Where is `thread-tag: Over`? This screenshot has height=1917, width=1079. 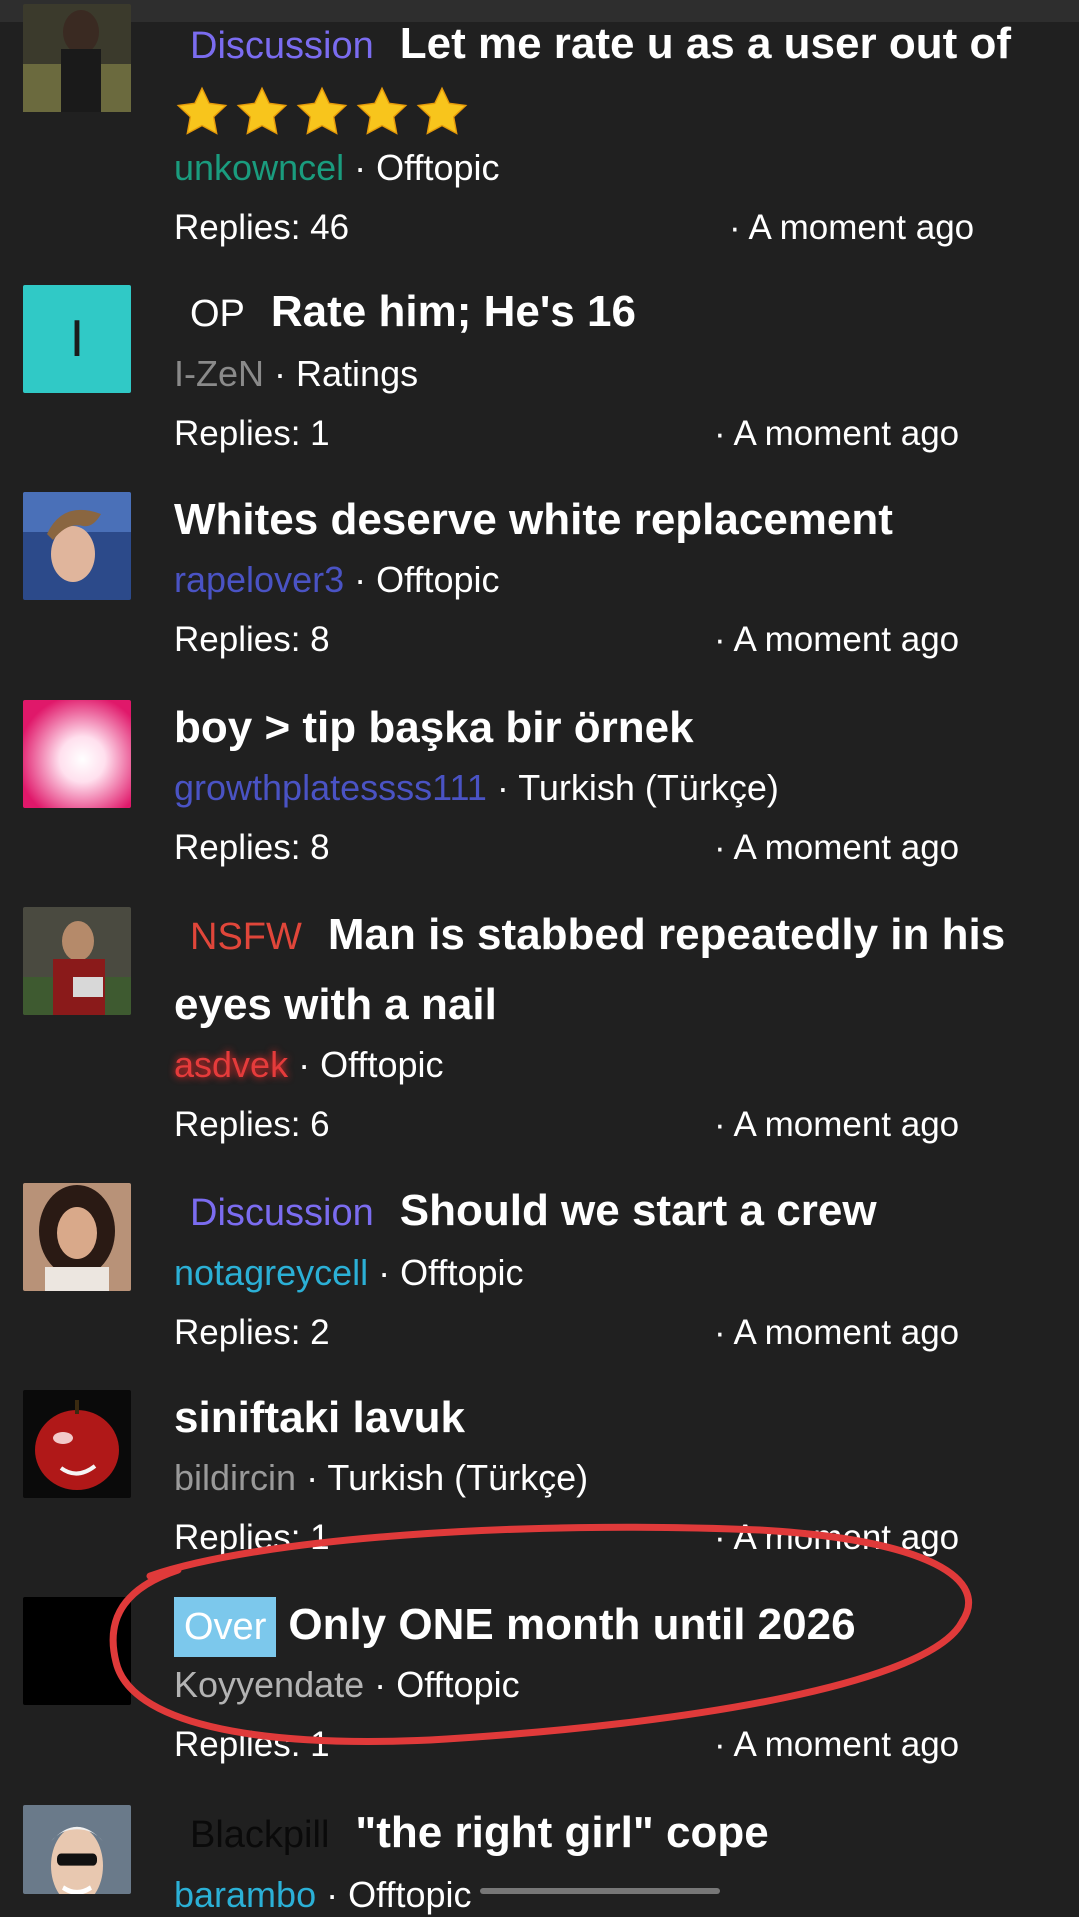 thread-tag: Over is located at coordinates (225, 1627).